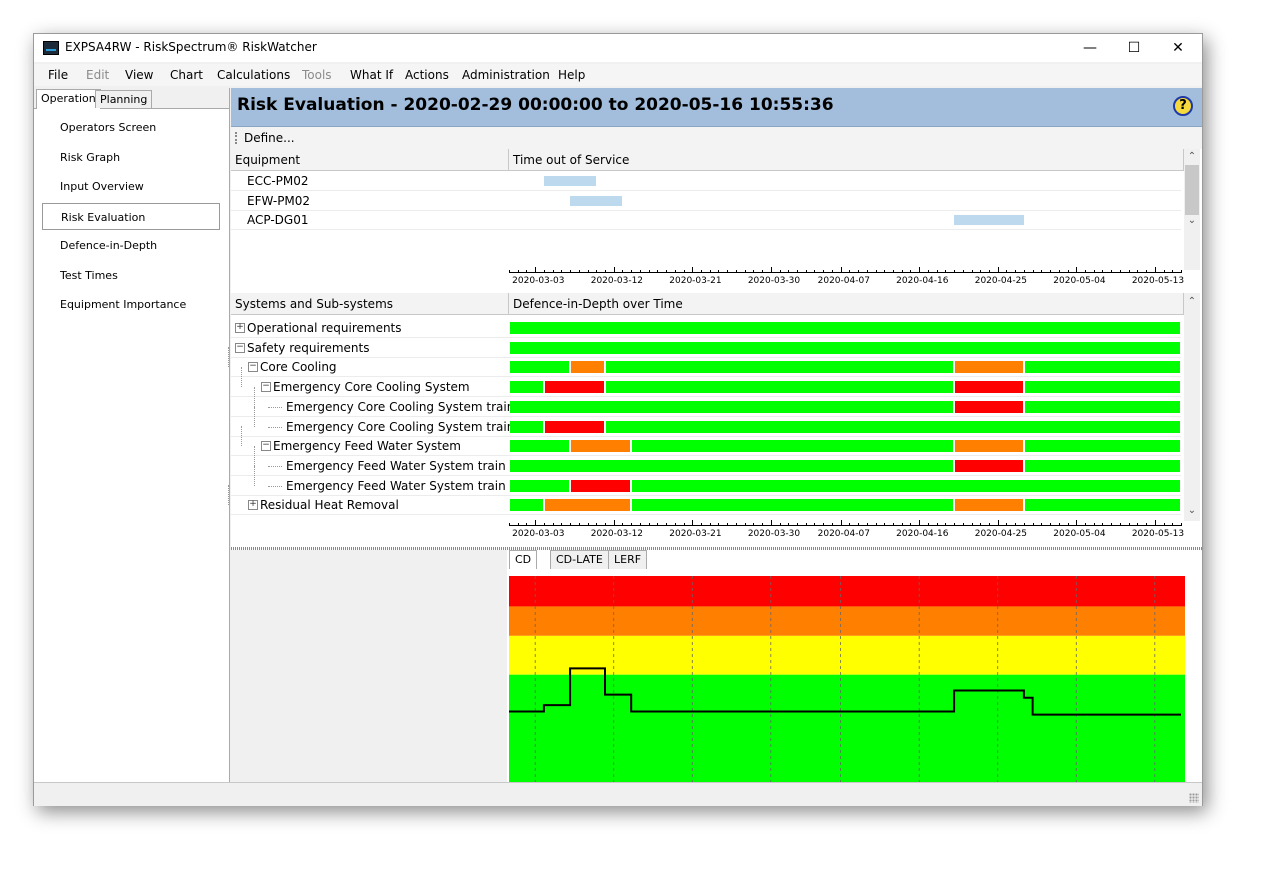 The width and height of the screenshot is (1267, 871). Describe the element at coordinates (131, 245) in the screenshot. I see `sidebar-item-defence-in-depth: Defence-in-Depth` at that location.